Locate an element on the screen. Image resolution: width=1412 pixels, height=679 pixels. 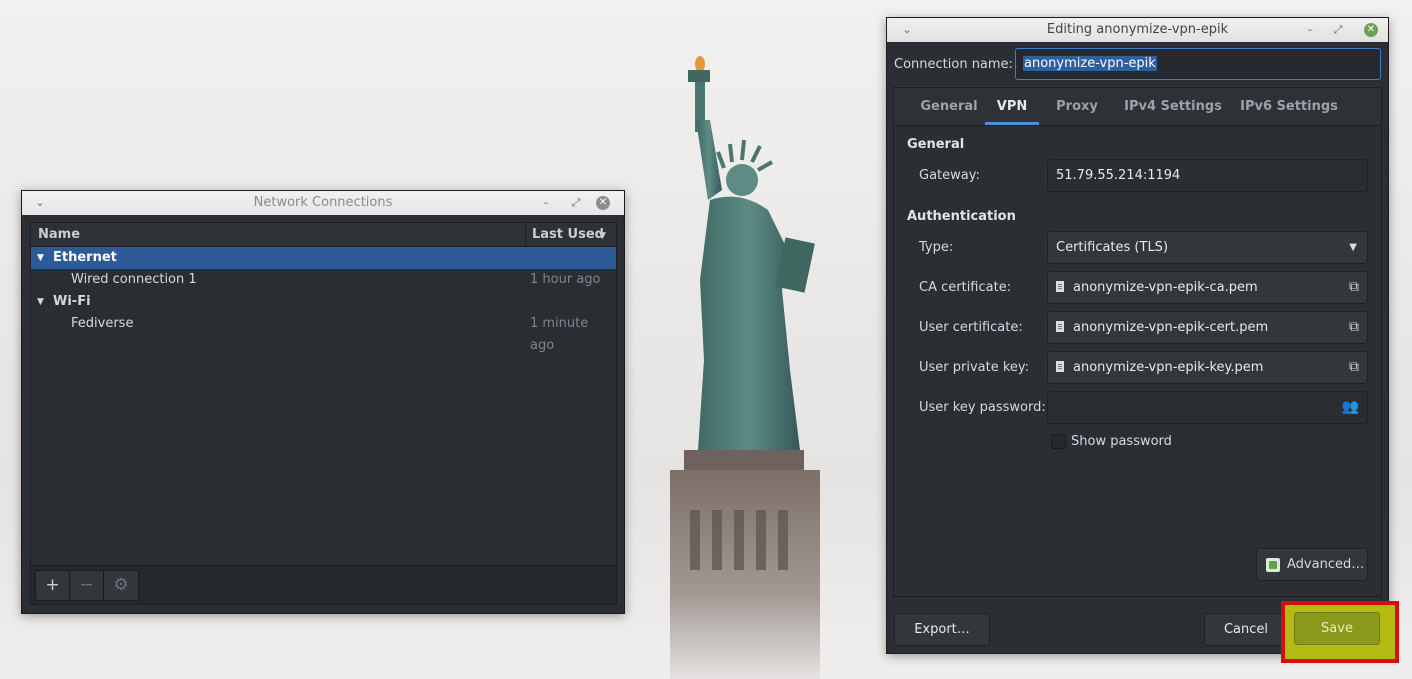
group-row-wifi: ▼ Wi-Fi is located at coordinates (323, 302).